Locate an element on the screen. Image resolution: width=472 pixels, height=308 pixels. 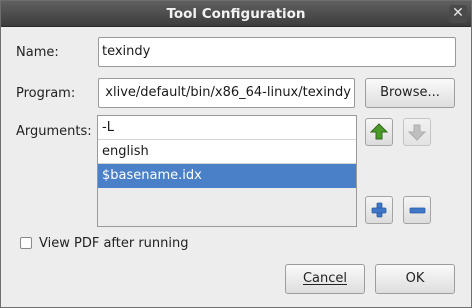
close-button: ✕ is located at coordinates (458, 14).